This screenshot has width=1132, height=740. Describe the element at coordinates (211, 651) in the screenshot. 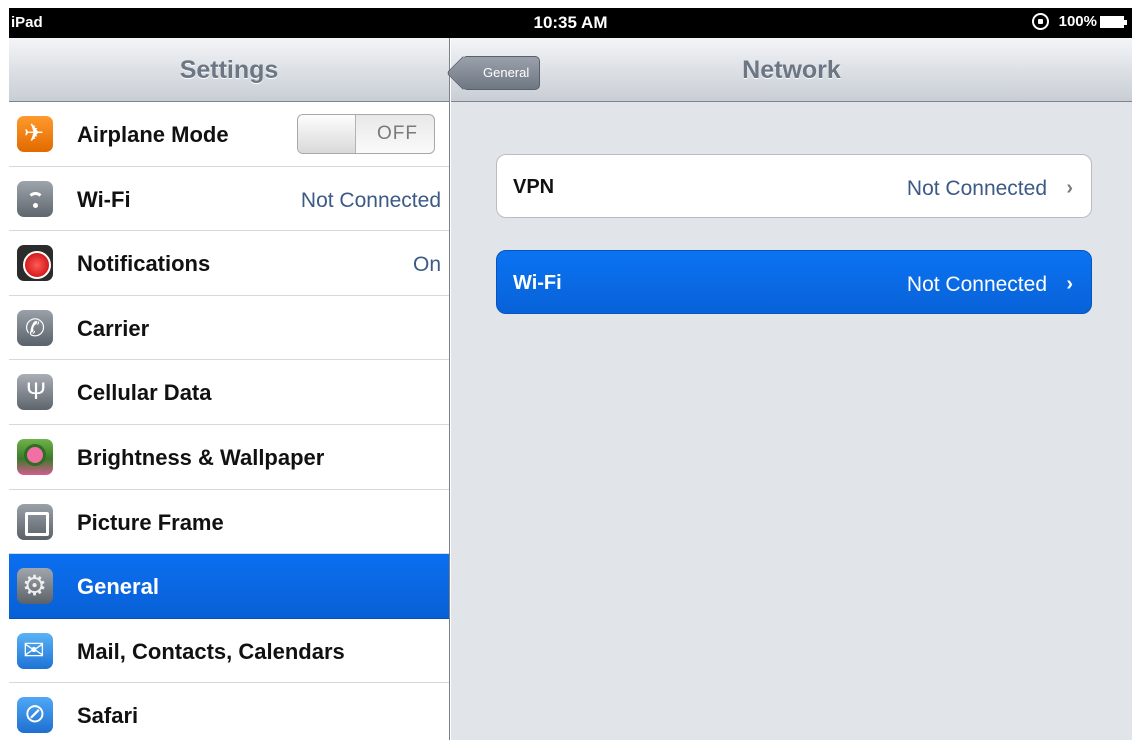

I see `settings-item-label: Mail, Contacts, Calendars` at that location.